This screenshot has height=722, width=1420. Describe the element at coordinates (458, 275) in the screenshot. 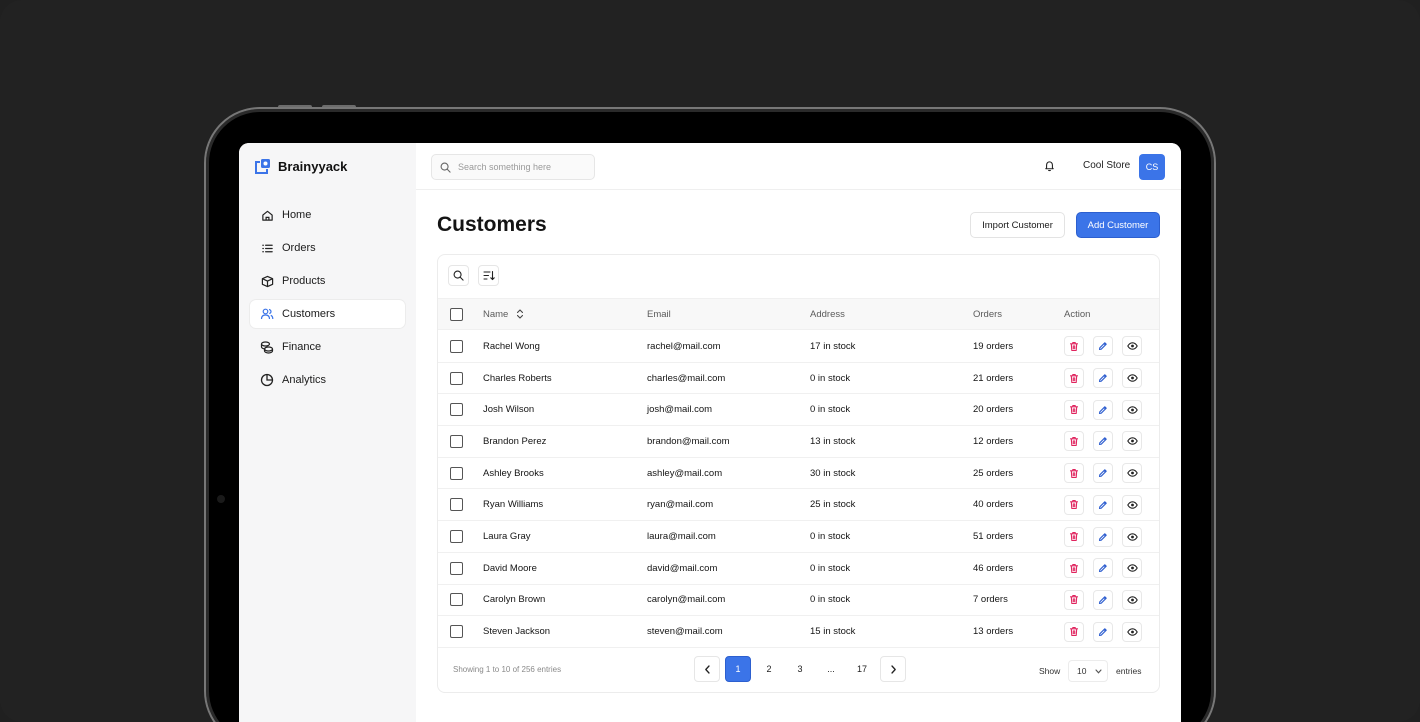

I see `table-search-button` at that location.